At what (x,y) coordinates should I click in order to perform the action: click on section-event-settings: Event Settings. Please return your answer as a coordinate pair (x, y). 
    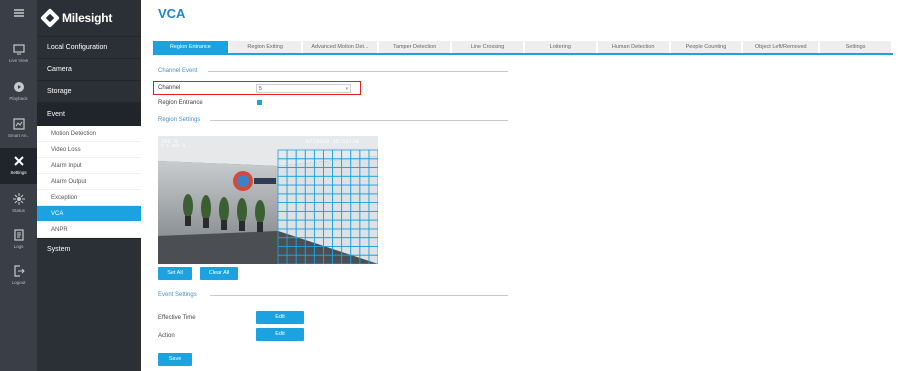
    Looking at the image, I should click on (333, 295).